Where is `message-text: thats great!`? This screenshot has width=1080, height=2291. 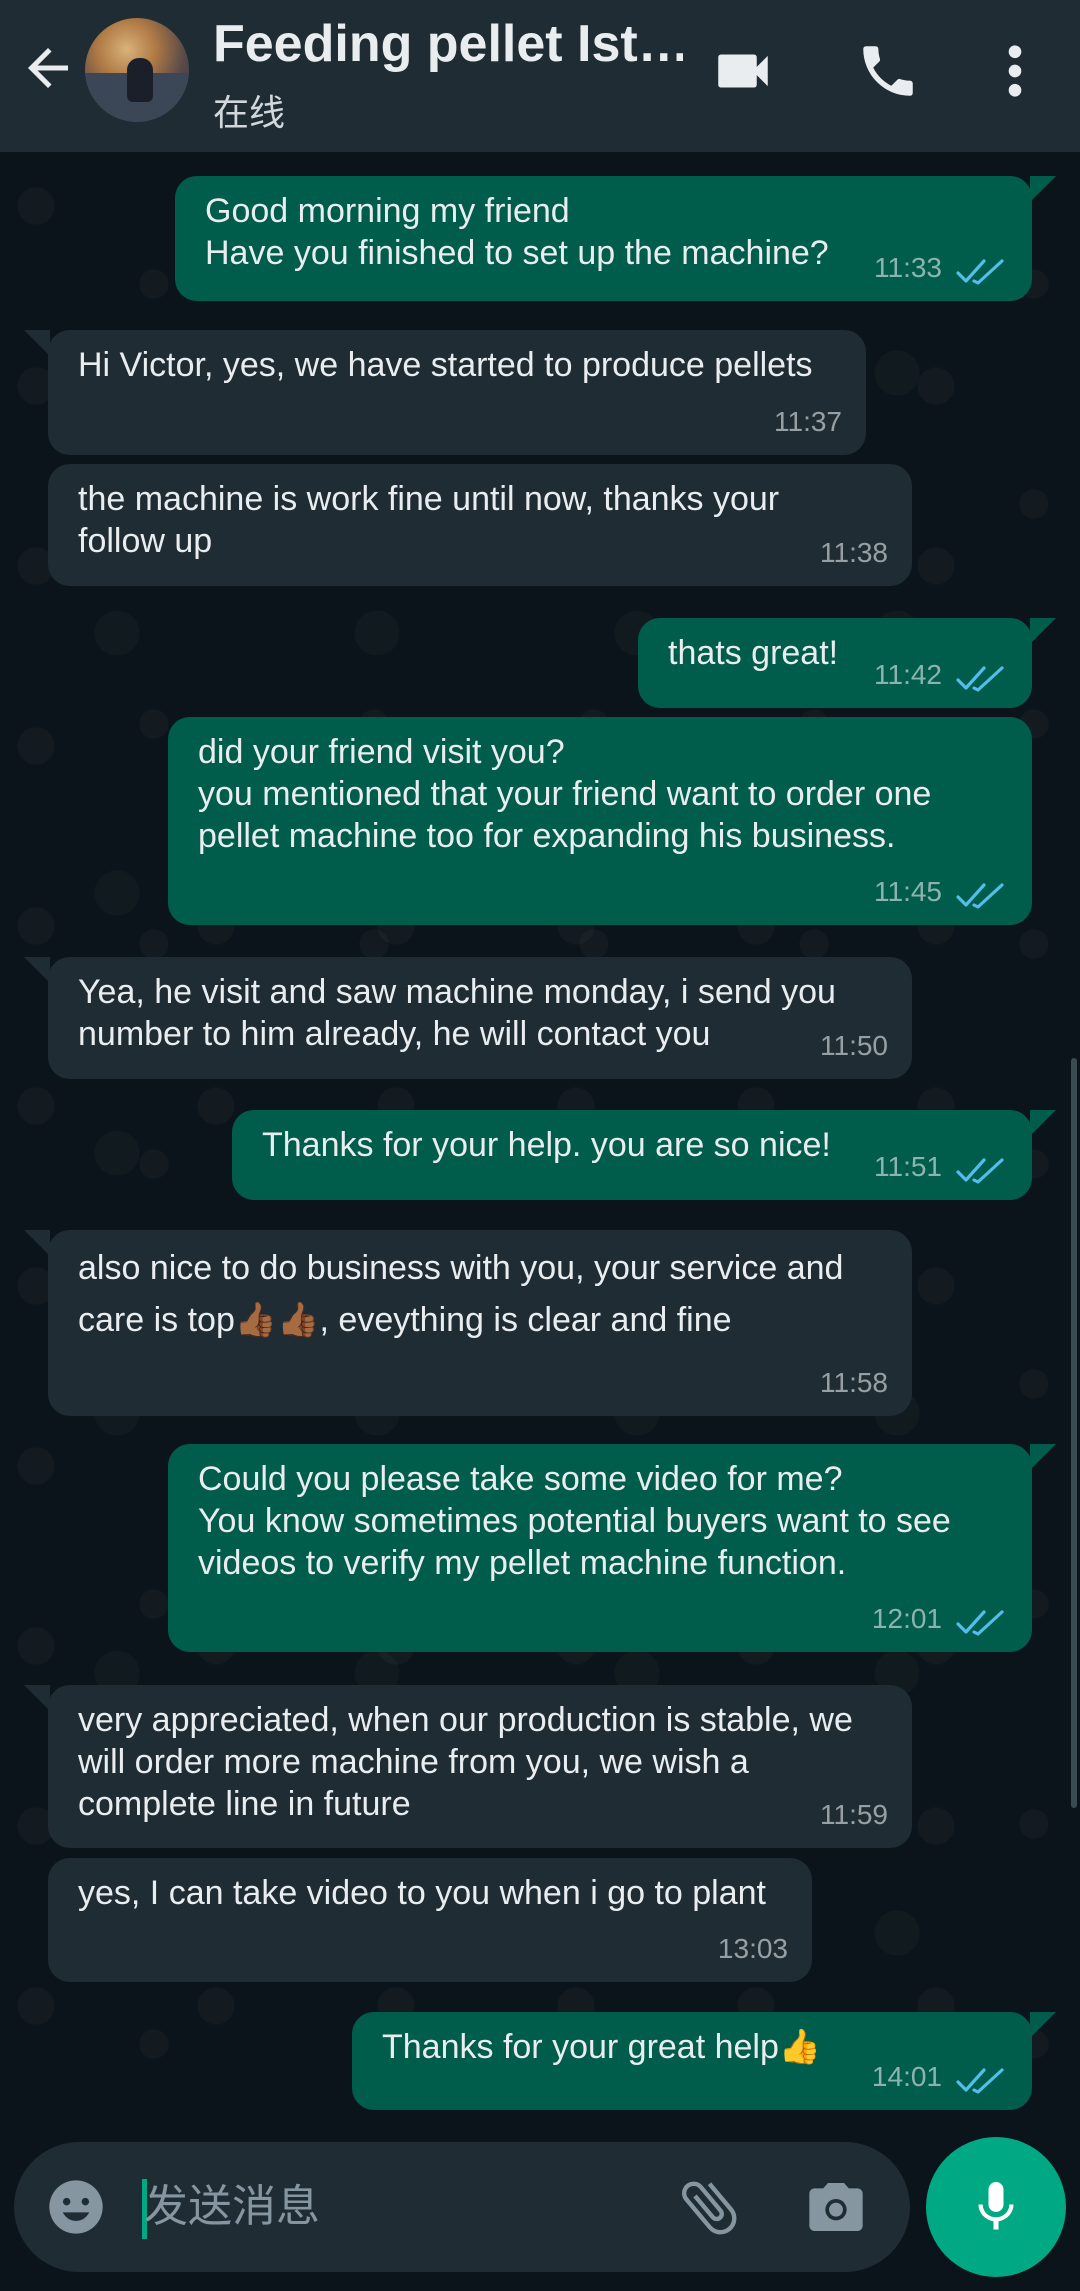 message-text: thats great! is located at coordinates (753, 653).